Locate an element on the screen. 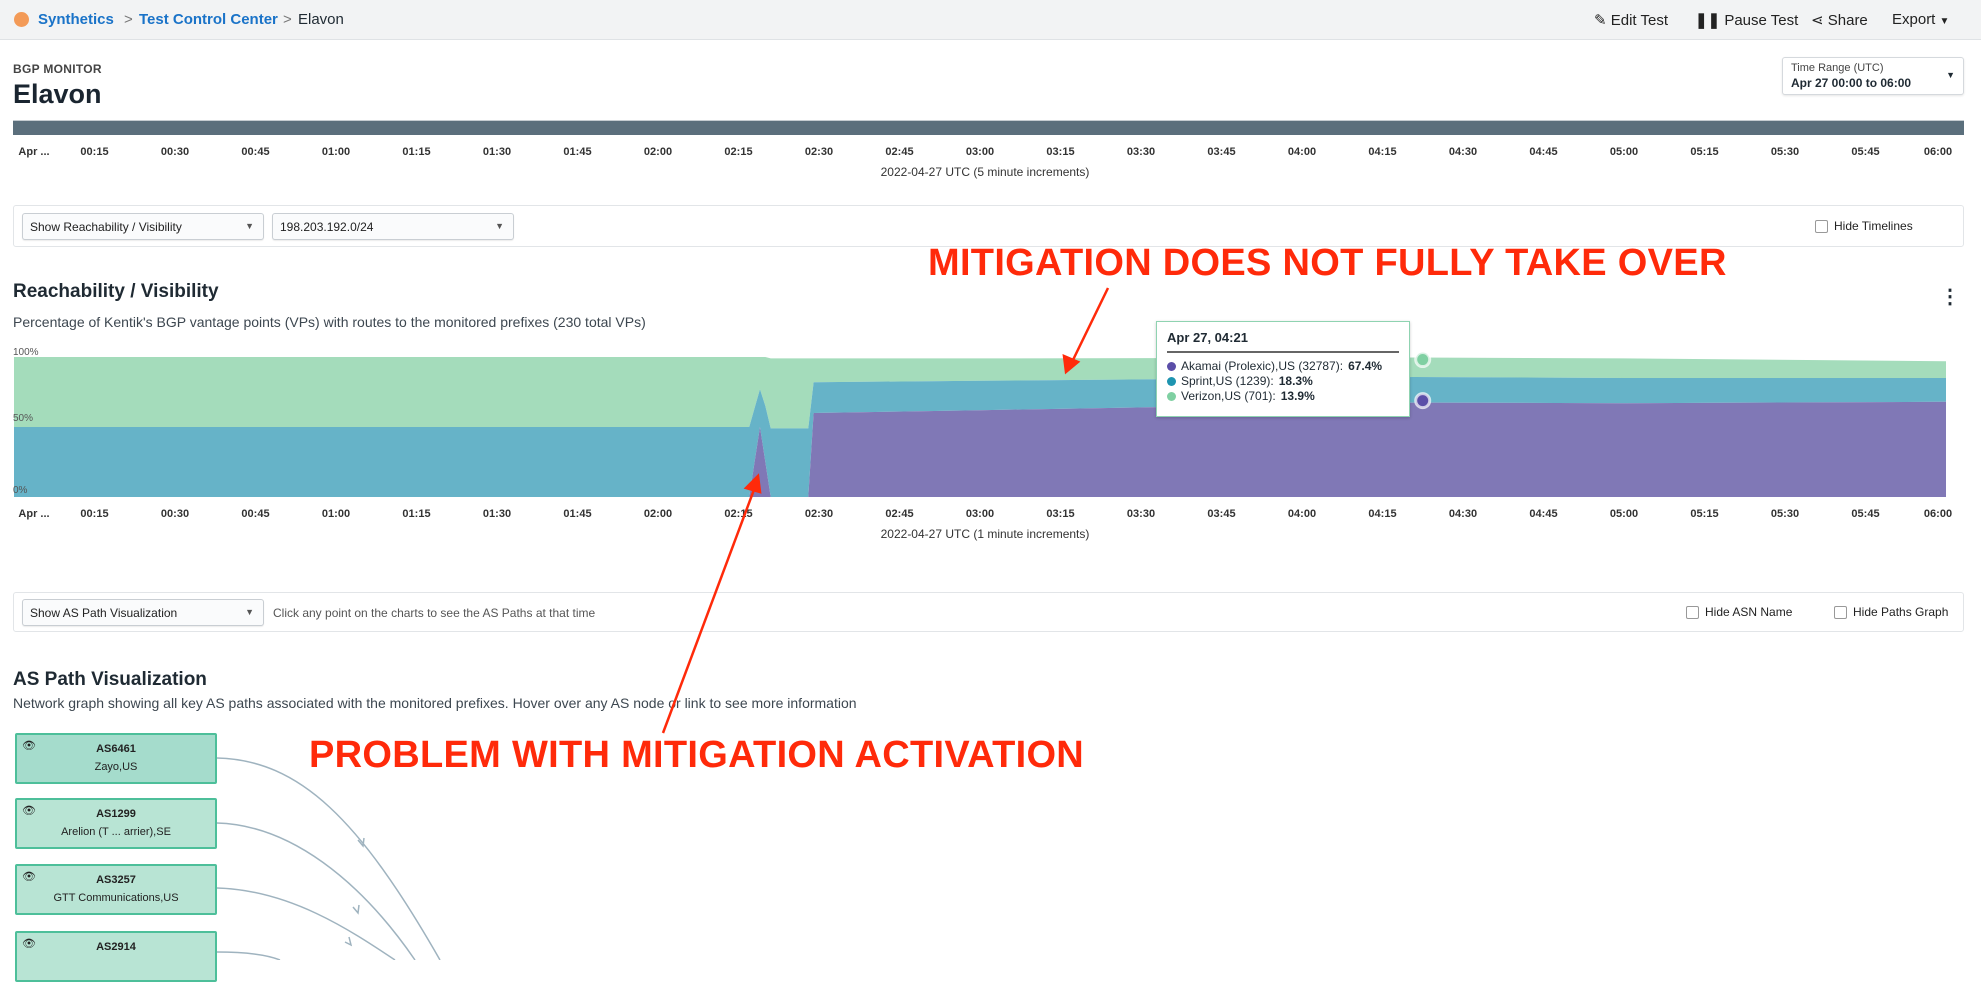 The height and width of the screenshot is (982, 1981). timeline-tick-label: 00:45 is located at coordinates (255, 152).